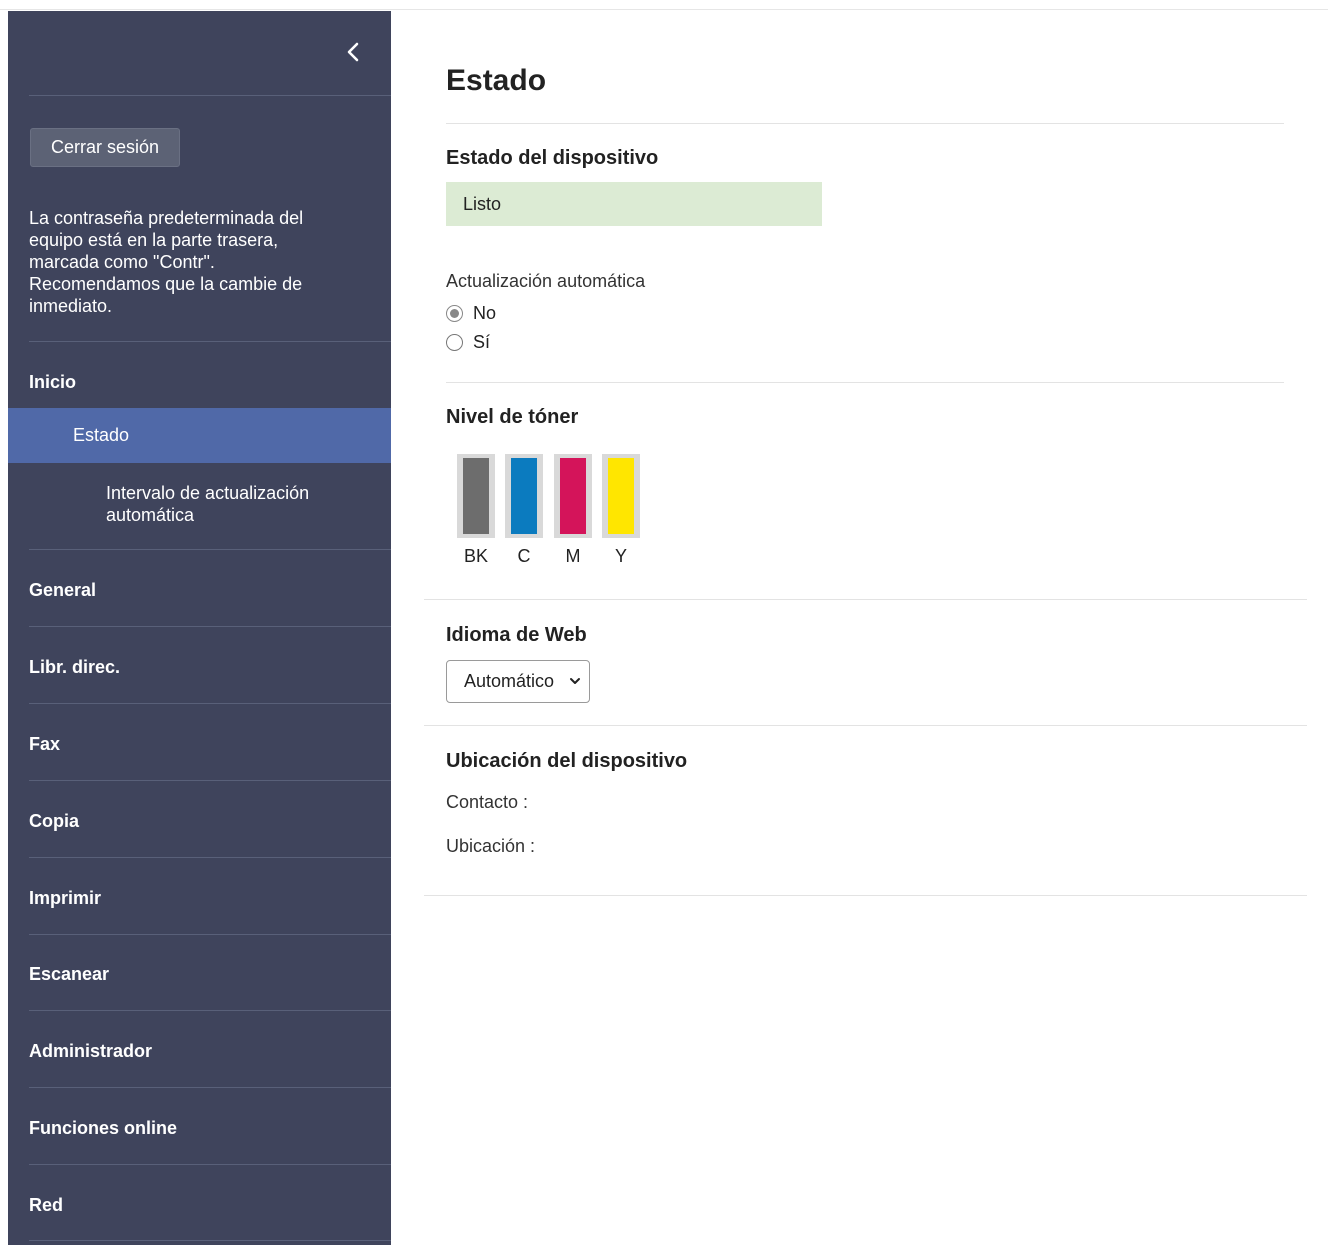  What do you see at coordinates (524, 556) in the screenshot?
I see `toner-label-c: C` at bounding box center [524, 556].